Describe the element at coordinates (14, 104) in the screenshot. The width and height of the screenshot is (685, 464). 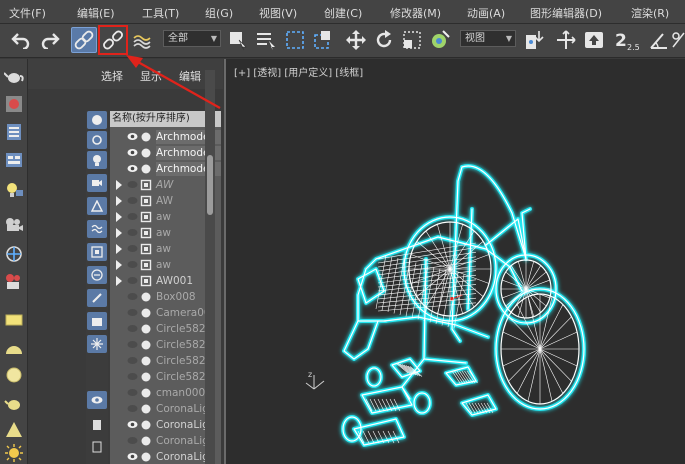
I see `material-editor-icon` at that location.